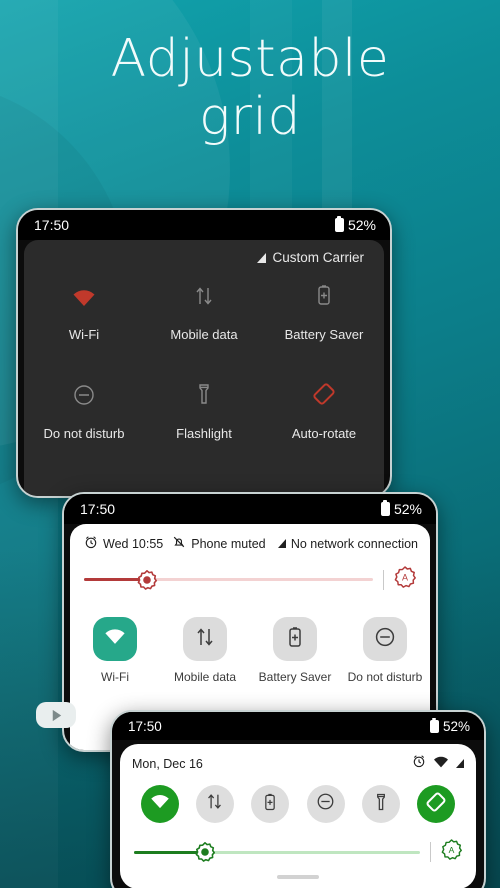  I want to click on phone2-tile-label: Wi-Fi, so click(115, 677).